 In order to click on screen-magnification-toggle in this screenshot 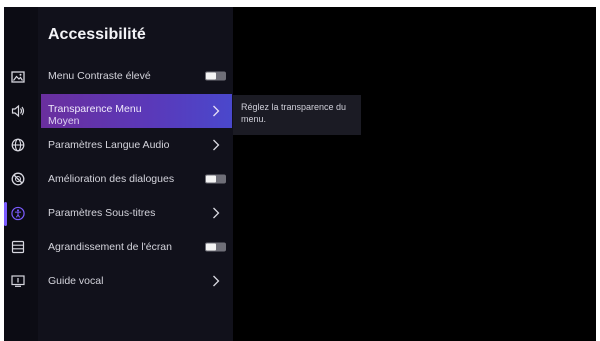, I will do `click(215, 247)`.